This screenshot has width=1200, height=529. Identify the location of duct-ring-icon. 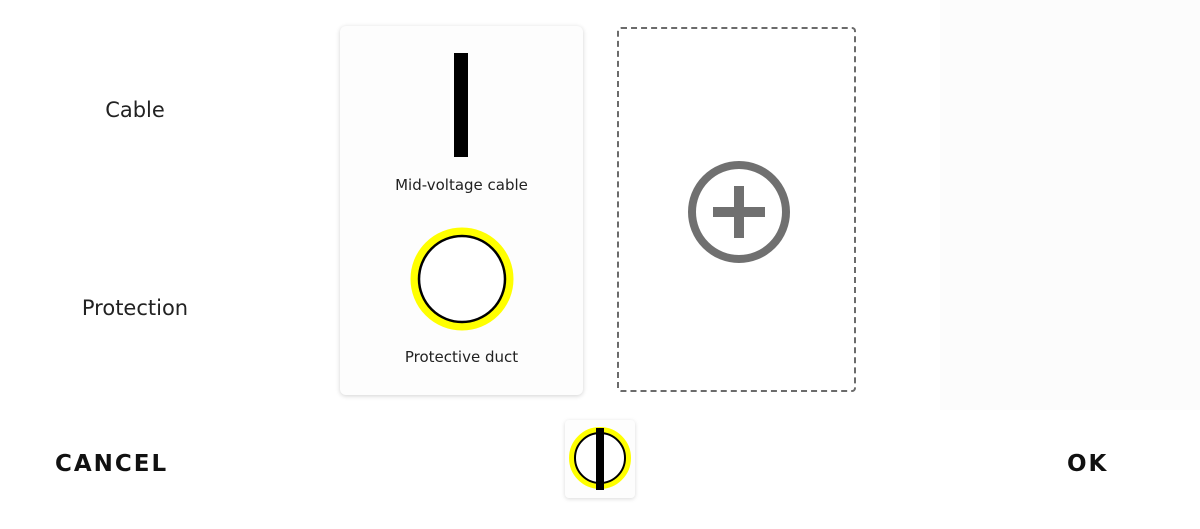
(462, 279).